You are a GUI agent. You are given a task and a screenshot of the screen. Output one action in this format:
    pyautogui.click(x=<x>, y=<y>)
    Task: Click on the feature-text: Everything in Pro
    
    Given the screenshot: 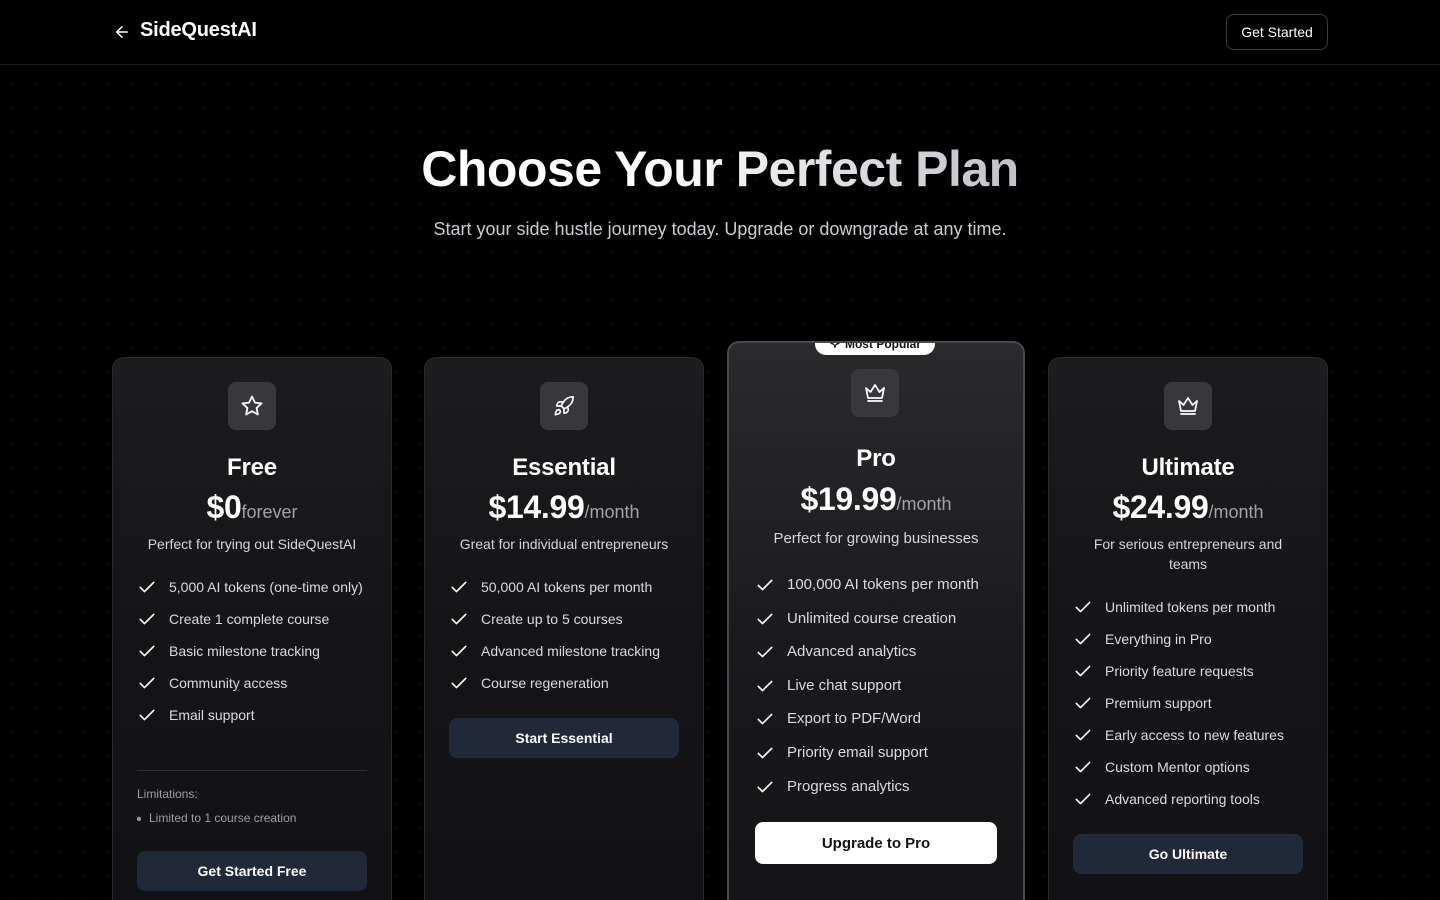 What is the action you would take?
    pyautogui.click(x=1158, y=639)
    